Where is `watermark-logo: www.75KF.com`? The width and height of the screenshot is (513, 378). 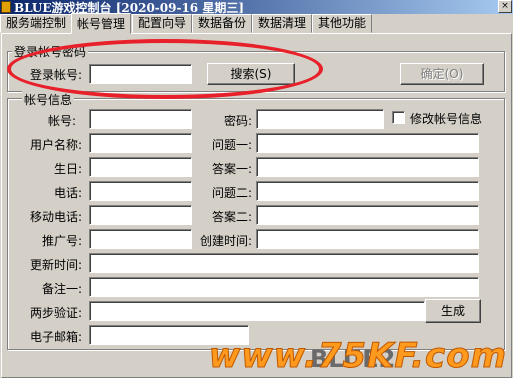 watermark-logo: www.75KF.com is located at coordinates (357, 356).